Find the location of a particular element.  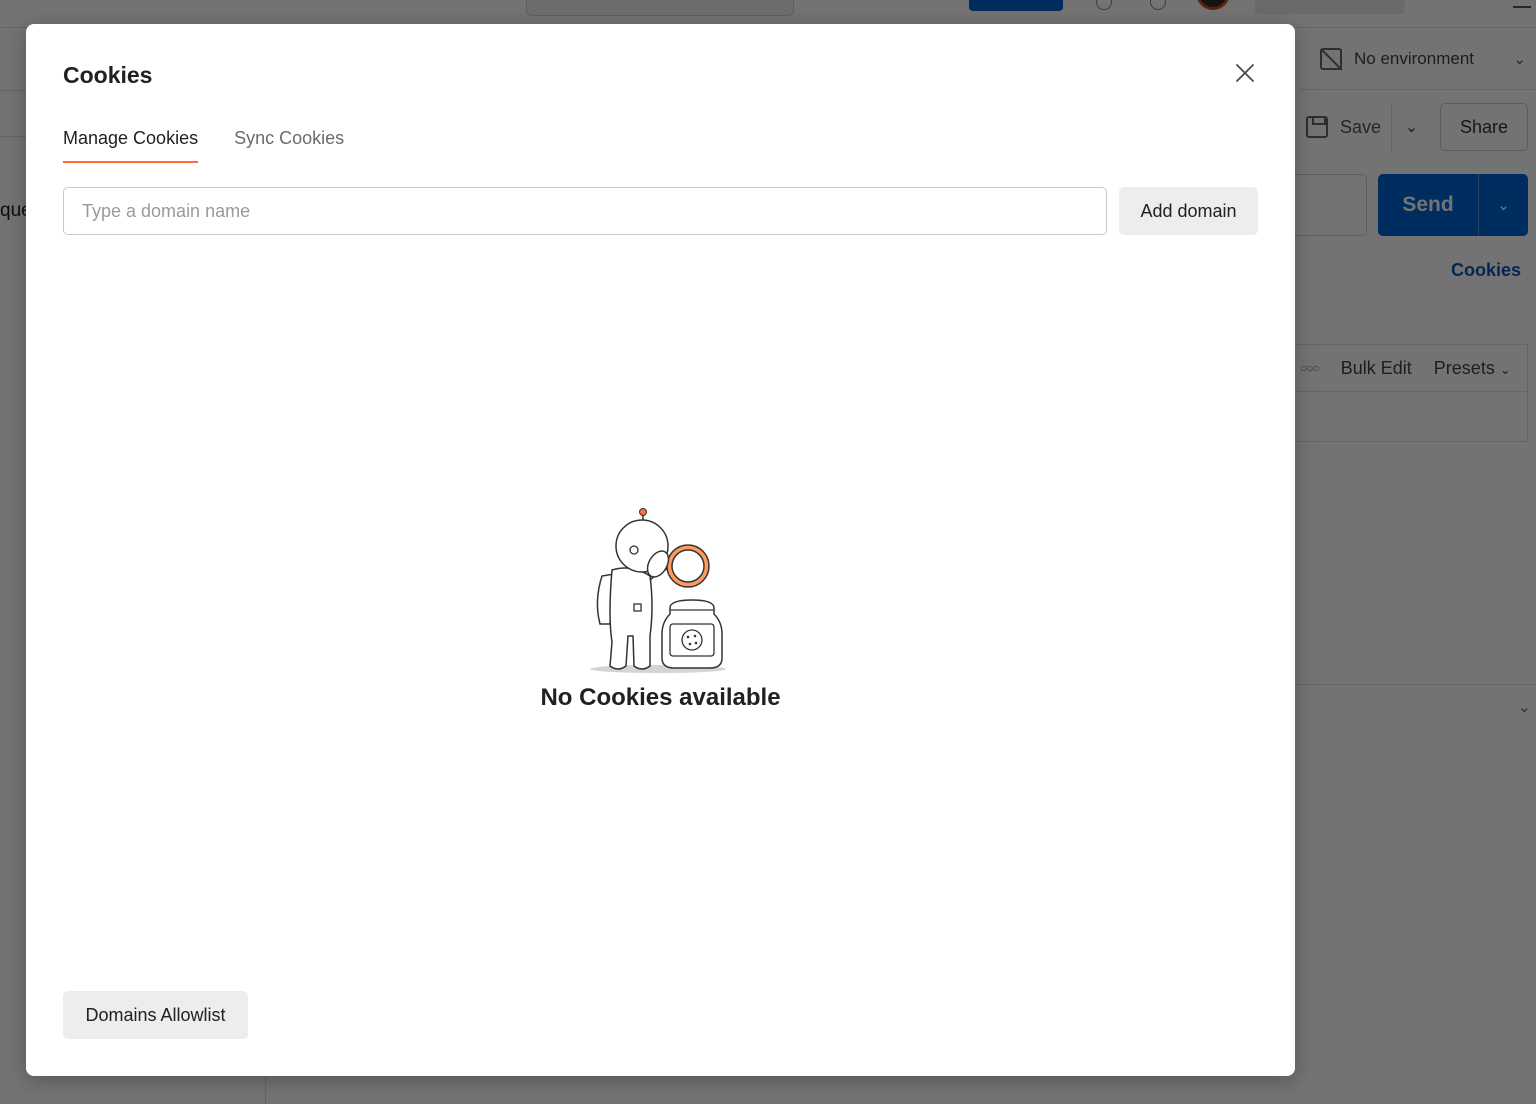

save-button: Save is located at coordinates (1343, 127).